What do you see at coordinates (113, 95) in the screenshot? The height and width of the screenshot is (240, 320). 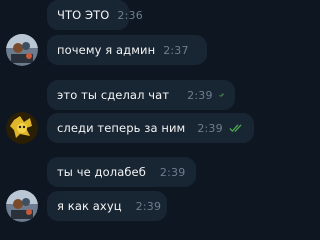 I see `message-text: это ты сделал чат` at bounding box center [113, 95].